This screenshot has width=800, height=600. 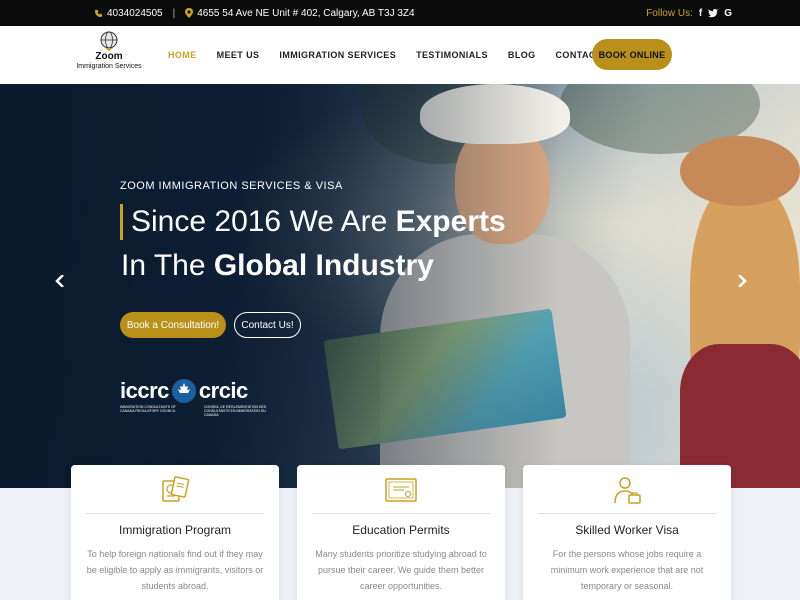 I want to click on nav-testimonials: TESTIMONIALS, so click(x=452, y=55).